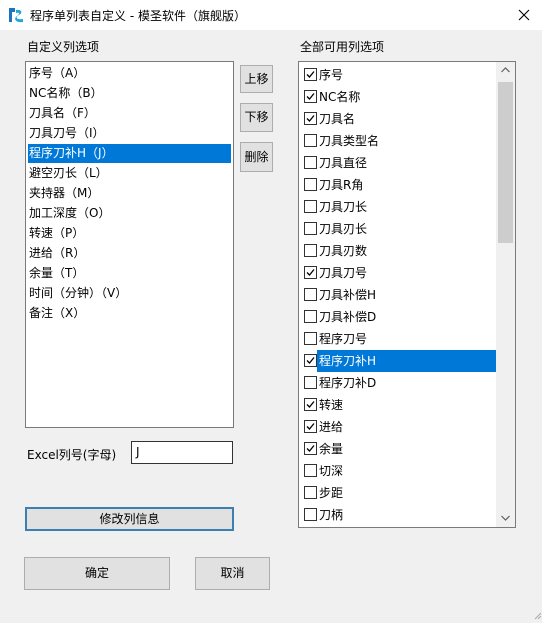 This screenshot has height=623, width=542. I want to click on excel-column-label: Excel列号(字母), so click(72, 455).